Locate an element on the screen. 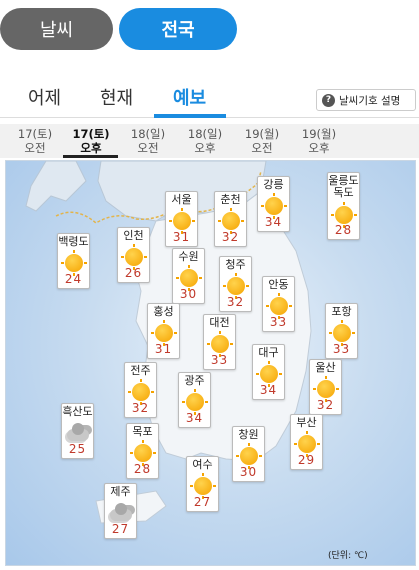 The height and width of the screenshot is (570, 419). time-slot: 18(일) 오후 is located at coordinates (205, 141).